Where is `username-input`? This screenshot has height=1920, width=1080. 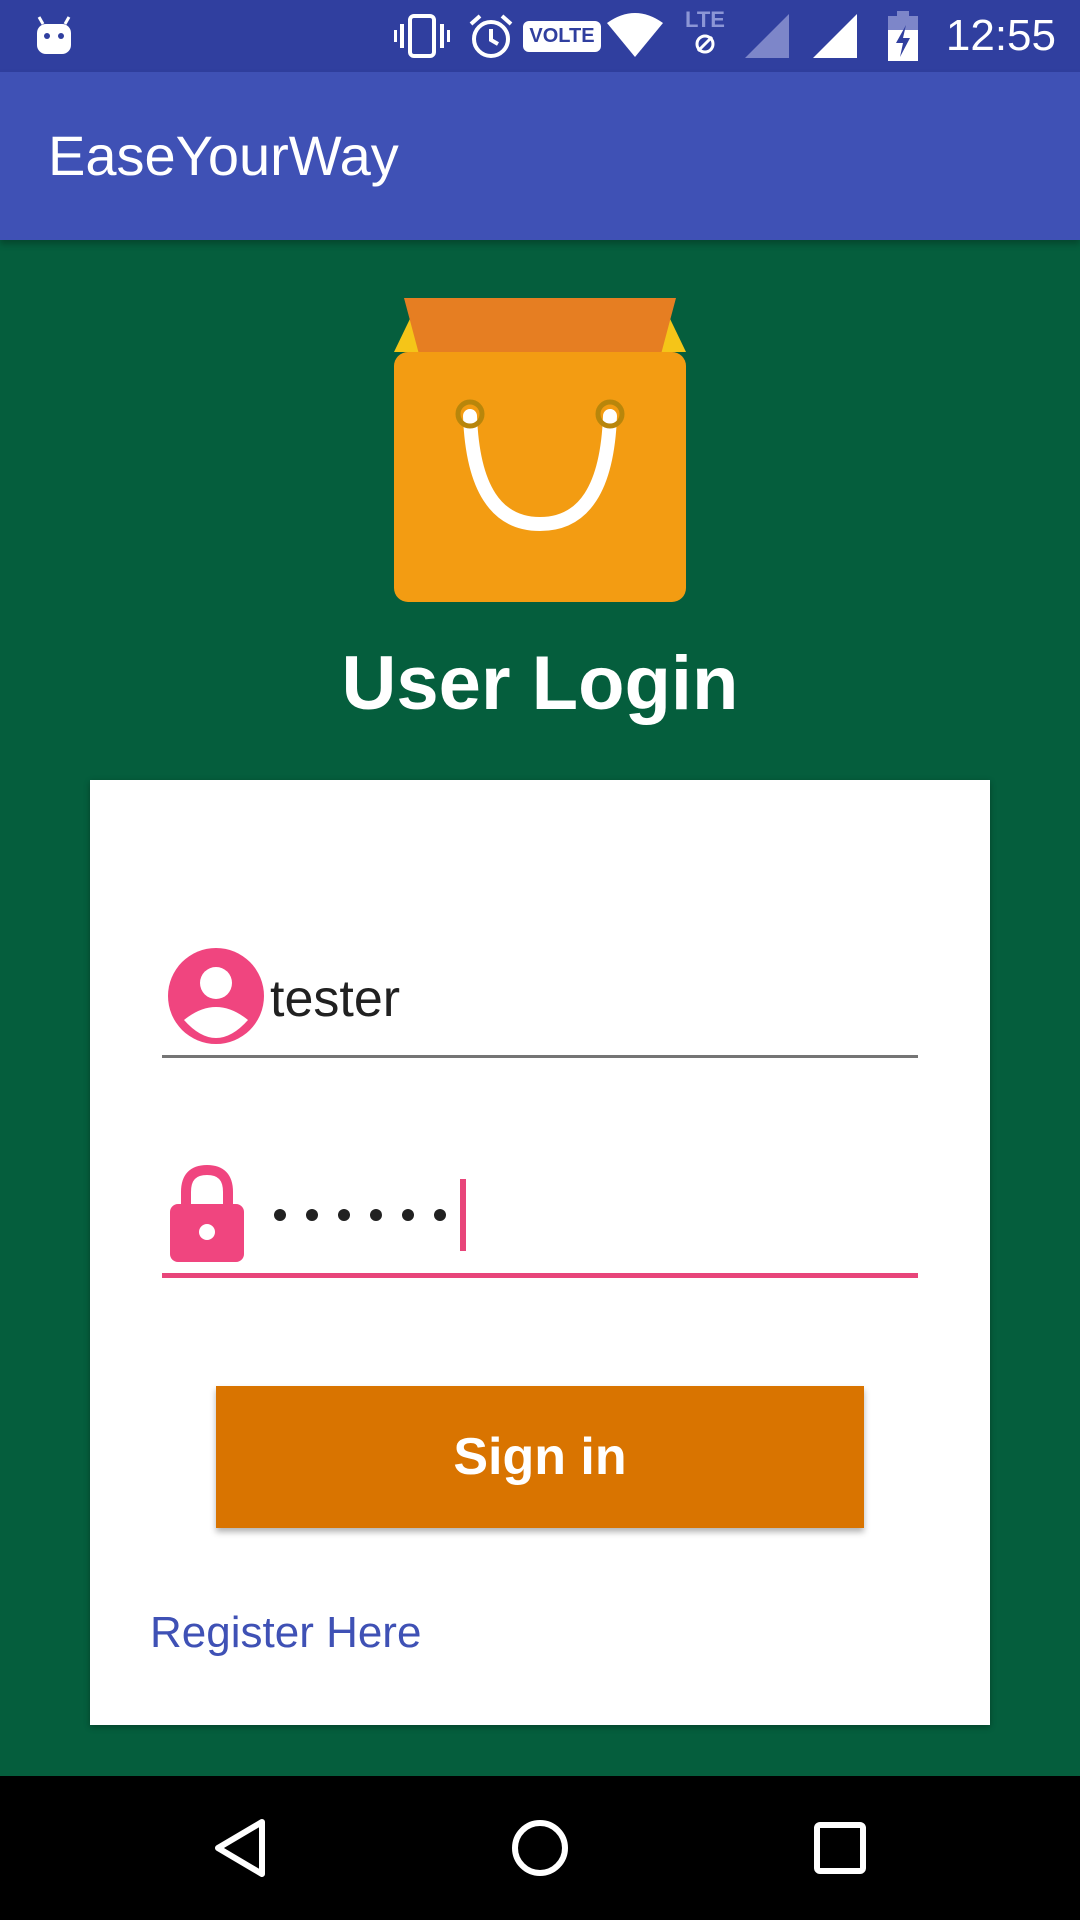
username-input is located at coordinates (580, 999).